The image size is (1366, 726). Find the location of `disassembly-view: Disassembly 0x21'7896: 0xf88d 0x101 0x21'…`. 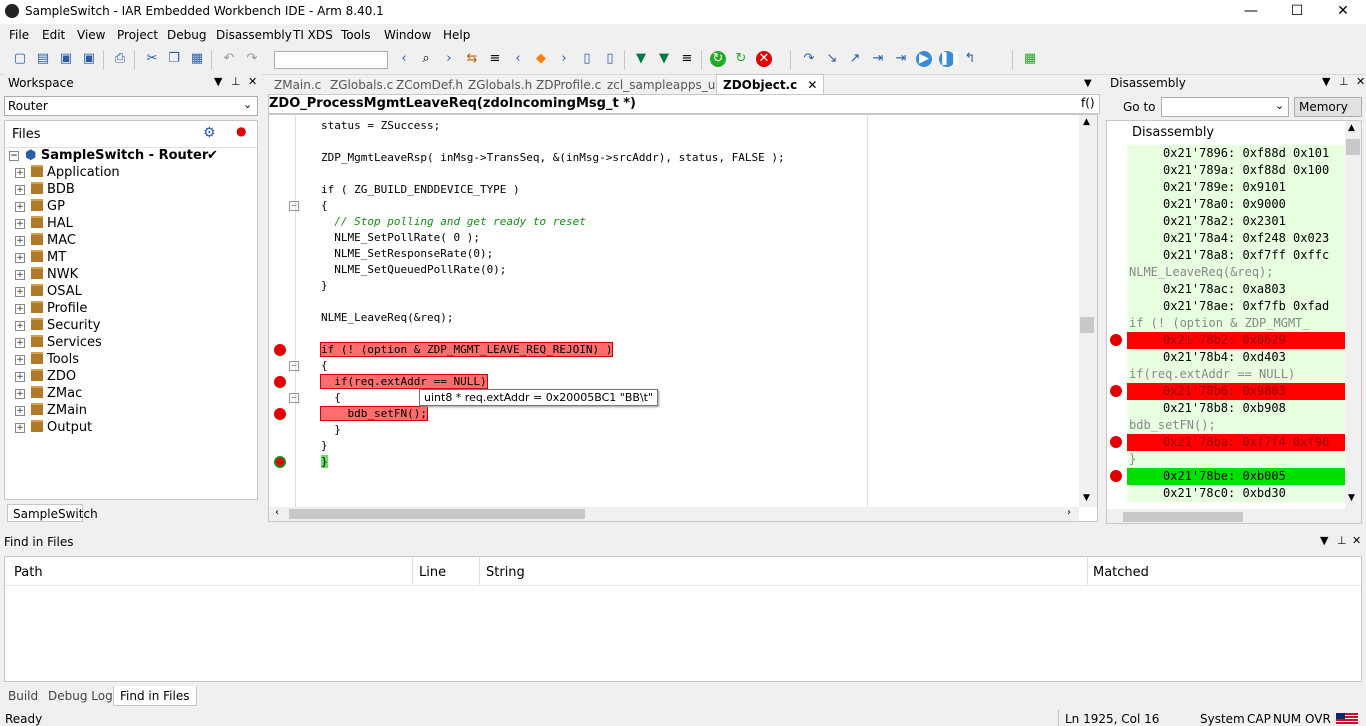

disassembly-view: Disassembly 0x21'7896: 0xf88d 0x101 0x21'… is located at coordinates (1234, 322).